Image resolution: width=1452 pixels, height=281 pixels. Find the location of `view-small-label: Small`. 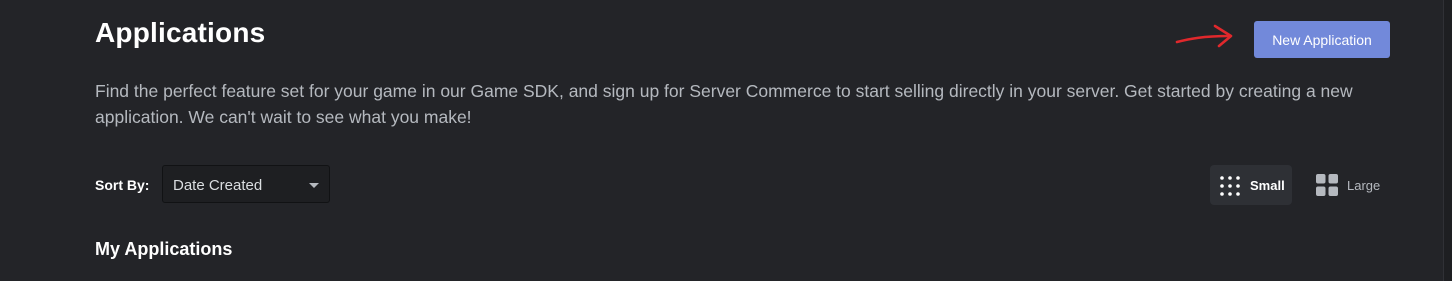

view-small-label: Small is located at coordinates (1267, 185).